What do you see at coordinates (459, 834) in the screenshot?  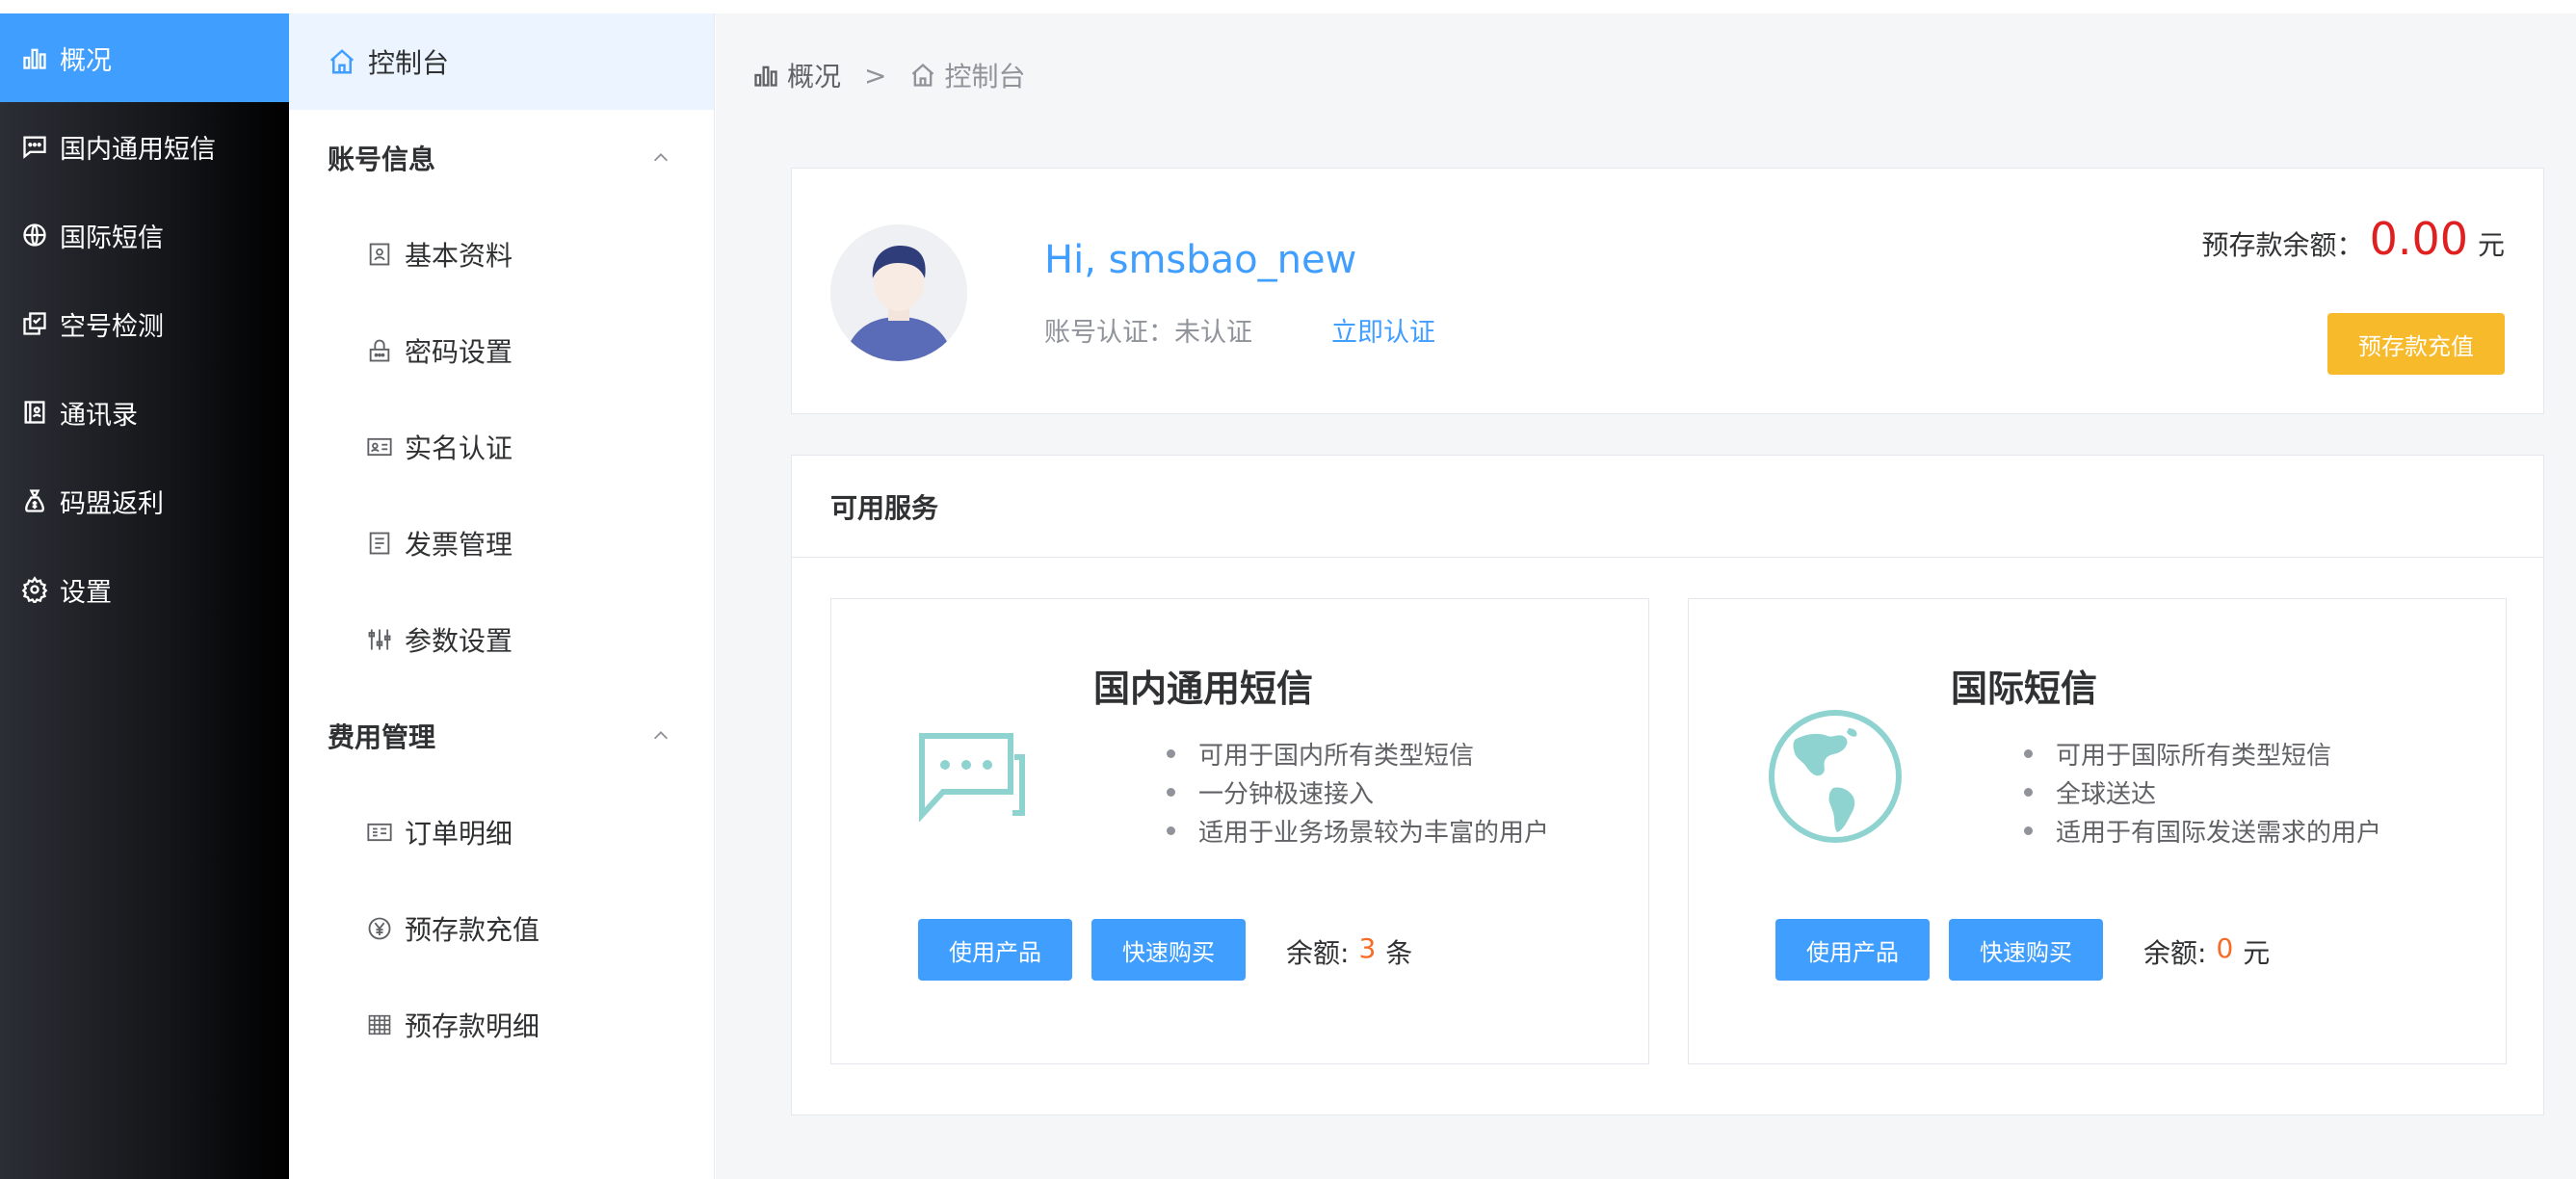 I see `submenu-item-label: 订单明细` at bounding box center [459, 834].